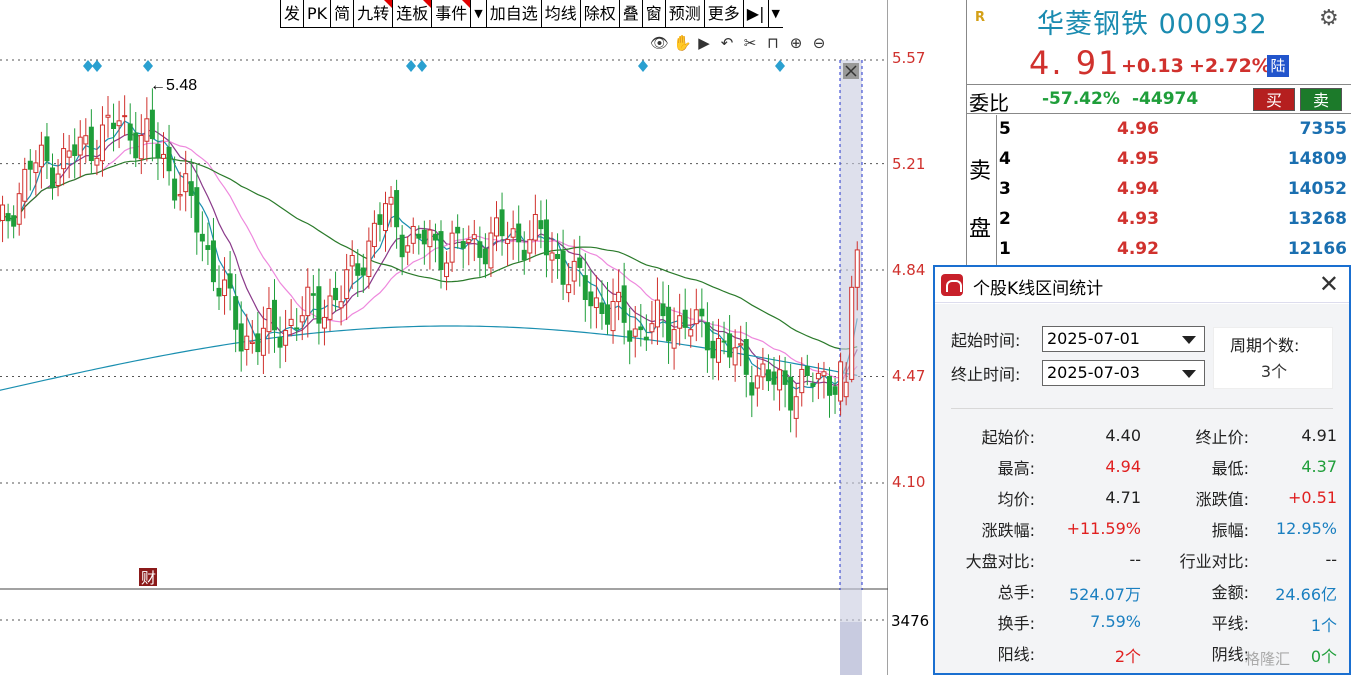  What do you see at coordinates (750, 43) in the screenshot?
I see `scissors-icon: ✂` at bounding box center [750, 43].